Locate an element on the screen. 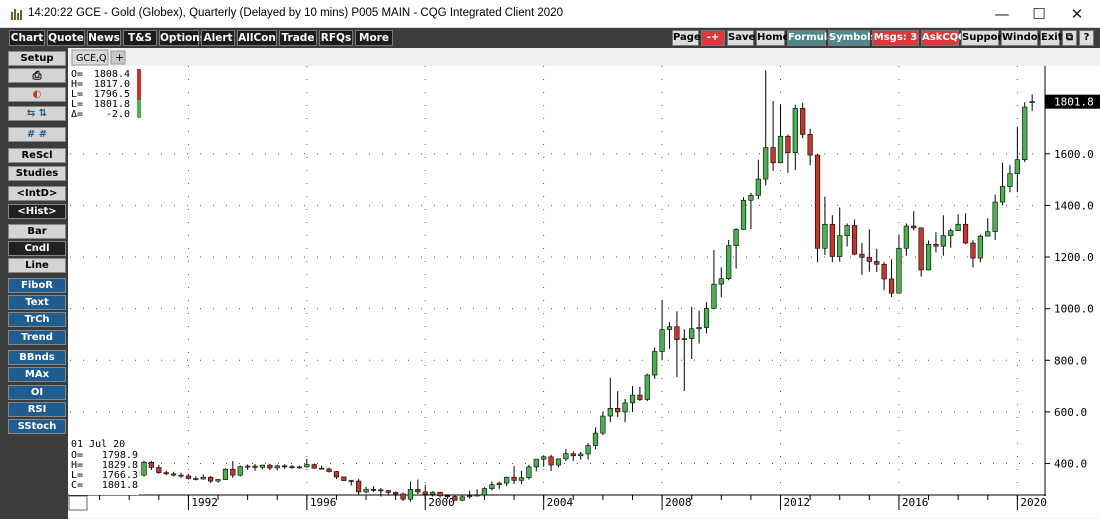  ohlc-bottom-key: C= is located at coordinates (77, 485).